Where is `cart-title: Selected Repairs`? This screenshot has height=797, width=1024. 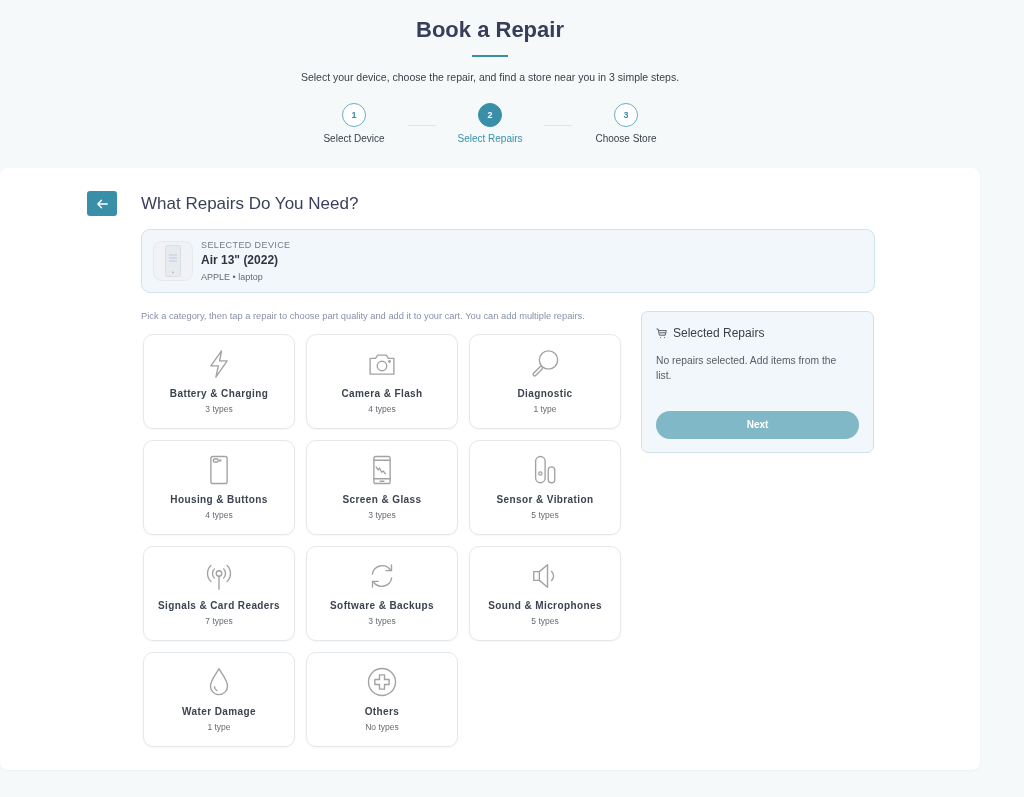 cart-title: Selected Repairs is located at coordinates (719, 333).